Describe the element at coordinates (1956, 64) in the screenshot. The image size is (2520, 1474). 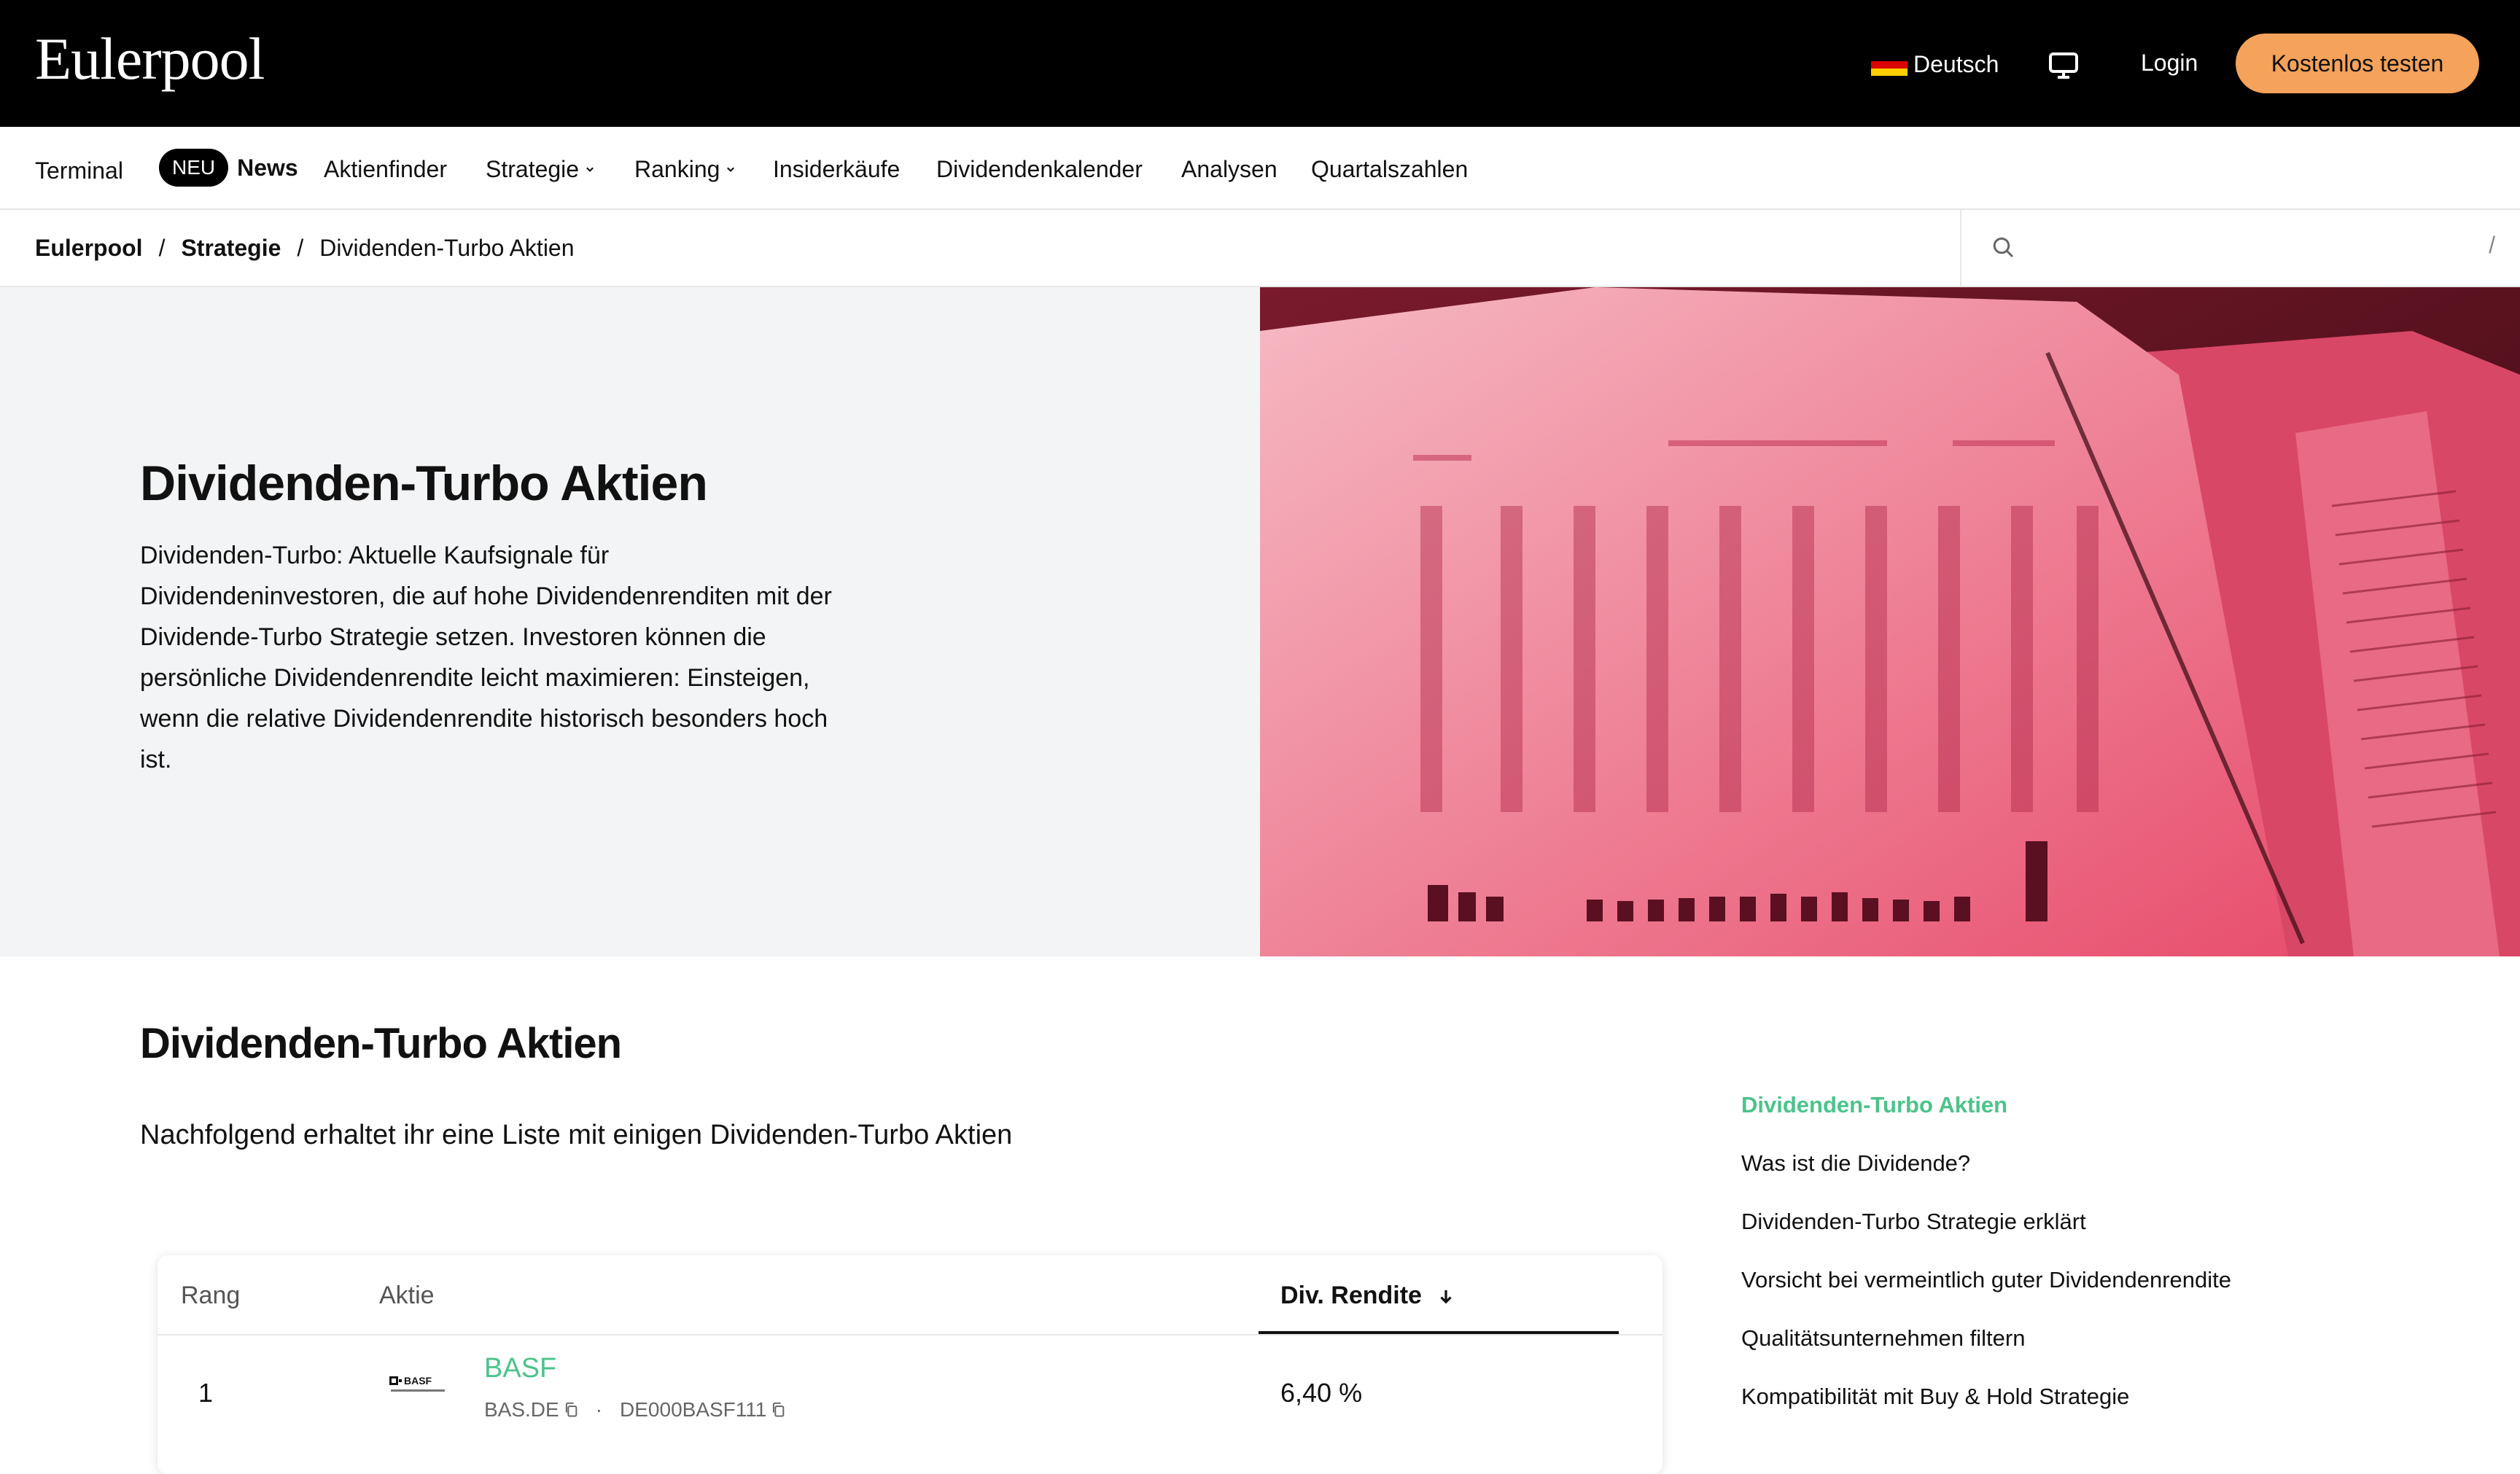
I see `language-label: Deutsch` at that location.